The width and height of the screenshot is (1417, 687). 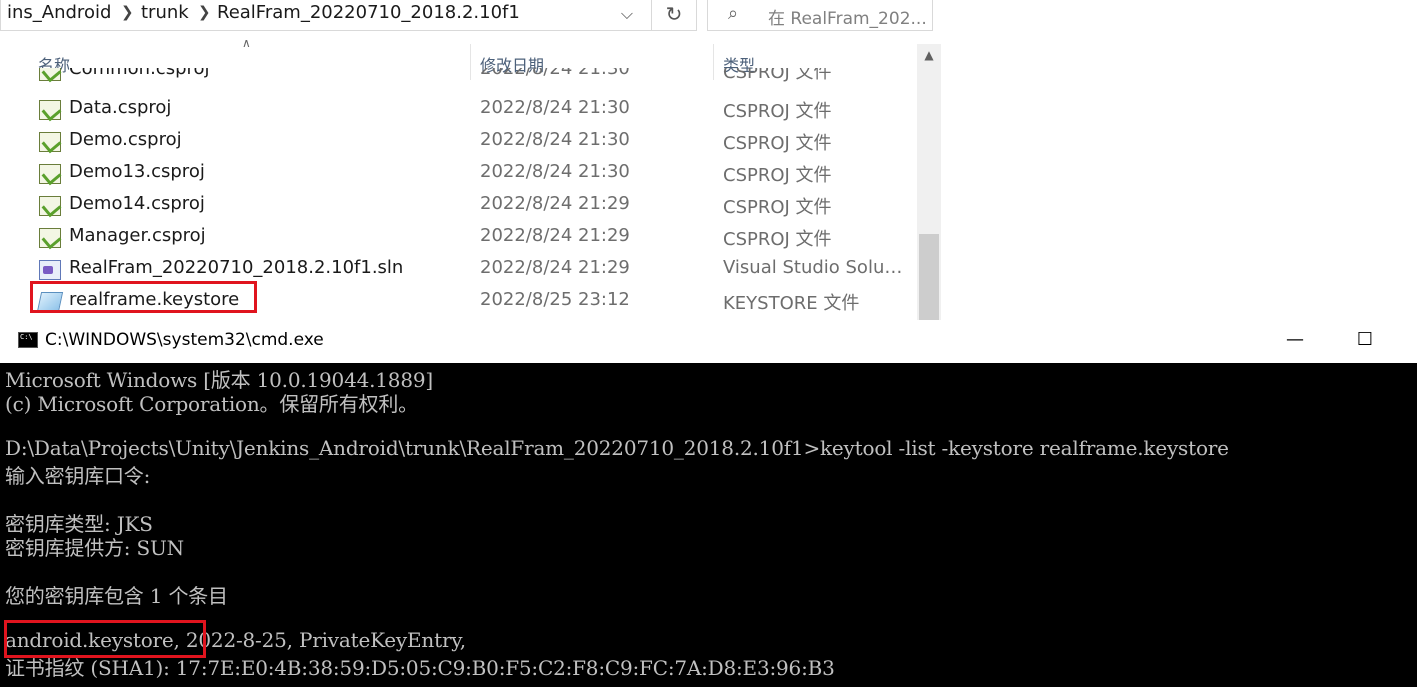 What do you see at coordinates (929, 182) in the screenshot?
I see `vertical-scrollbar: ▲` at bounding box center [929, 182].